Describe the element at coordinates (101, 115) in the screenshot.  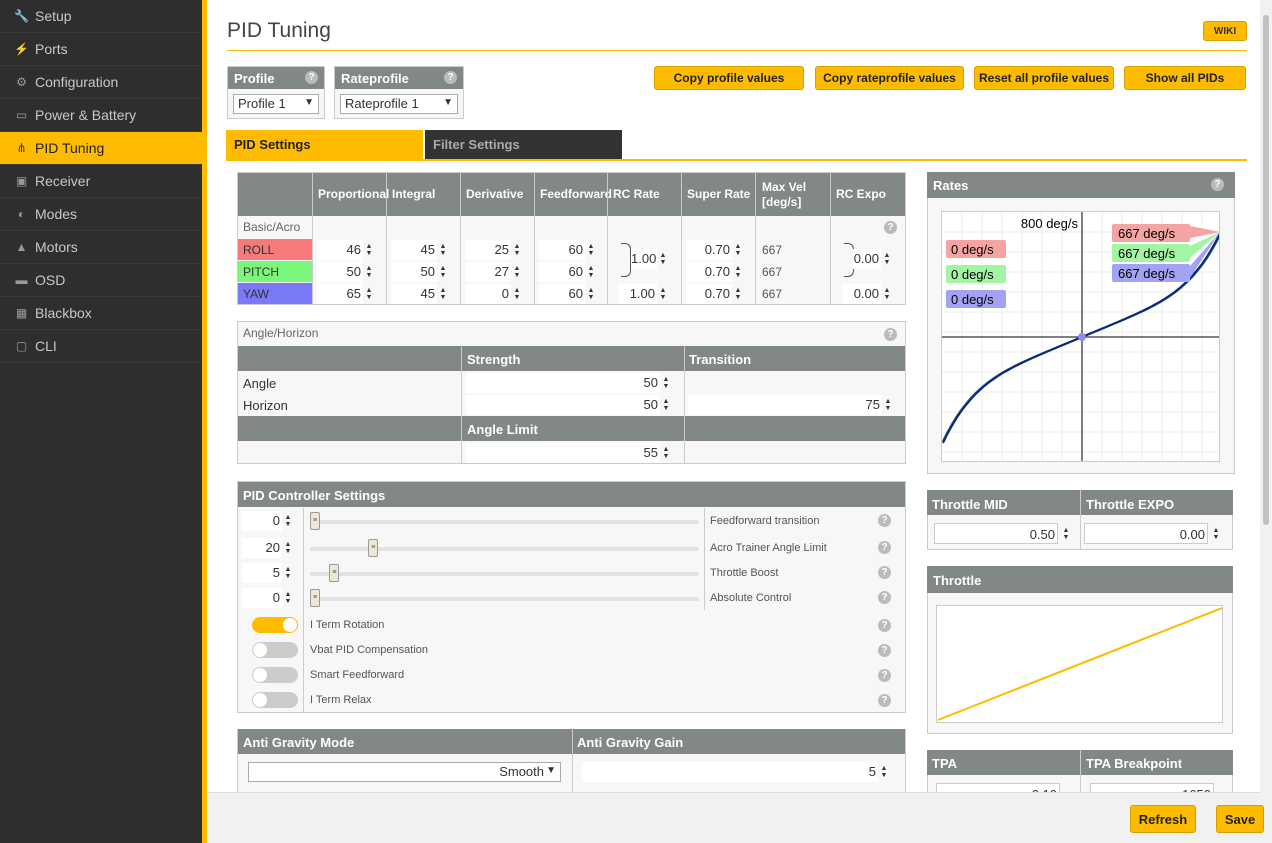
I see `sidebar-item-power-battery: ▭ Power & Battery` at that location.